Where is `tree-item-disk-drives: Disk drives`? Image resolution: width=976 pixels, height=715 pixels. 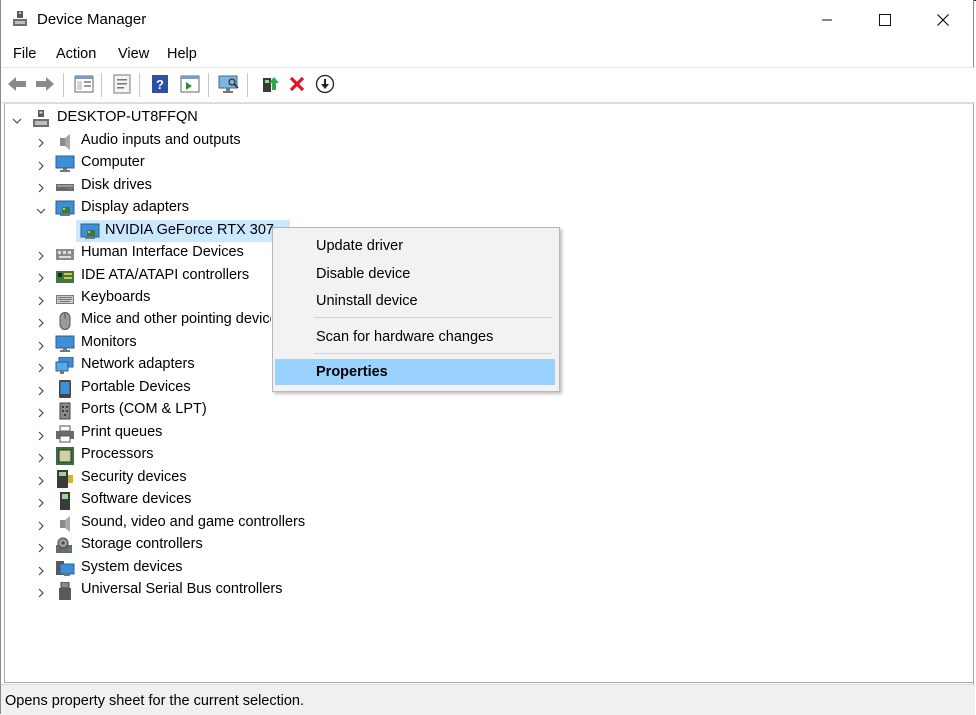
tree-item-disk-drives: Disk drives is located at coordinates (116, 185).